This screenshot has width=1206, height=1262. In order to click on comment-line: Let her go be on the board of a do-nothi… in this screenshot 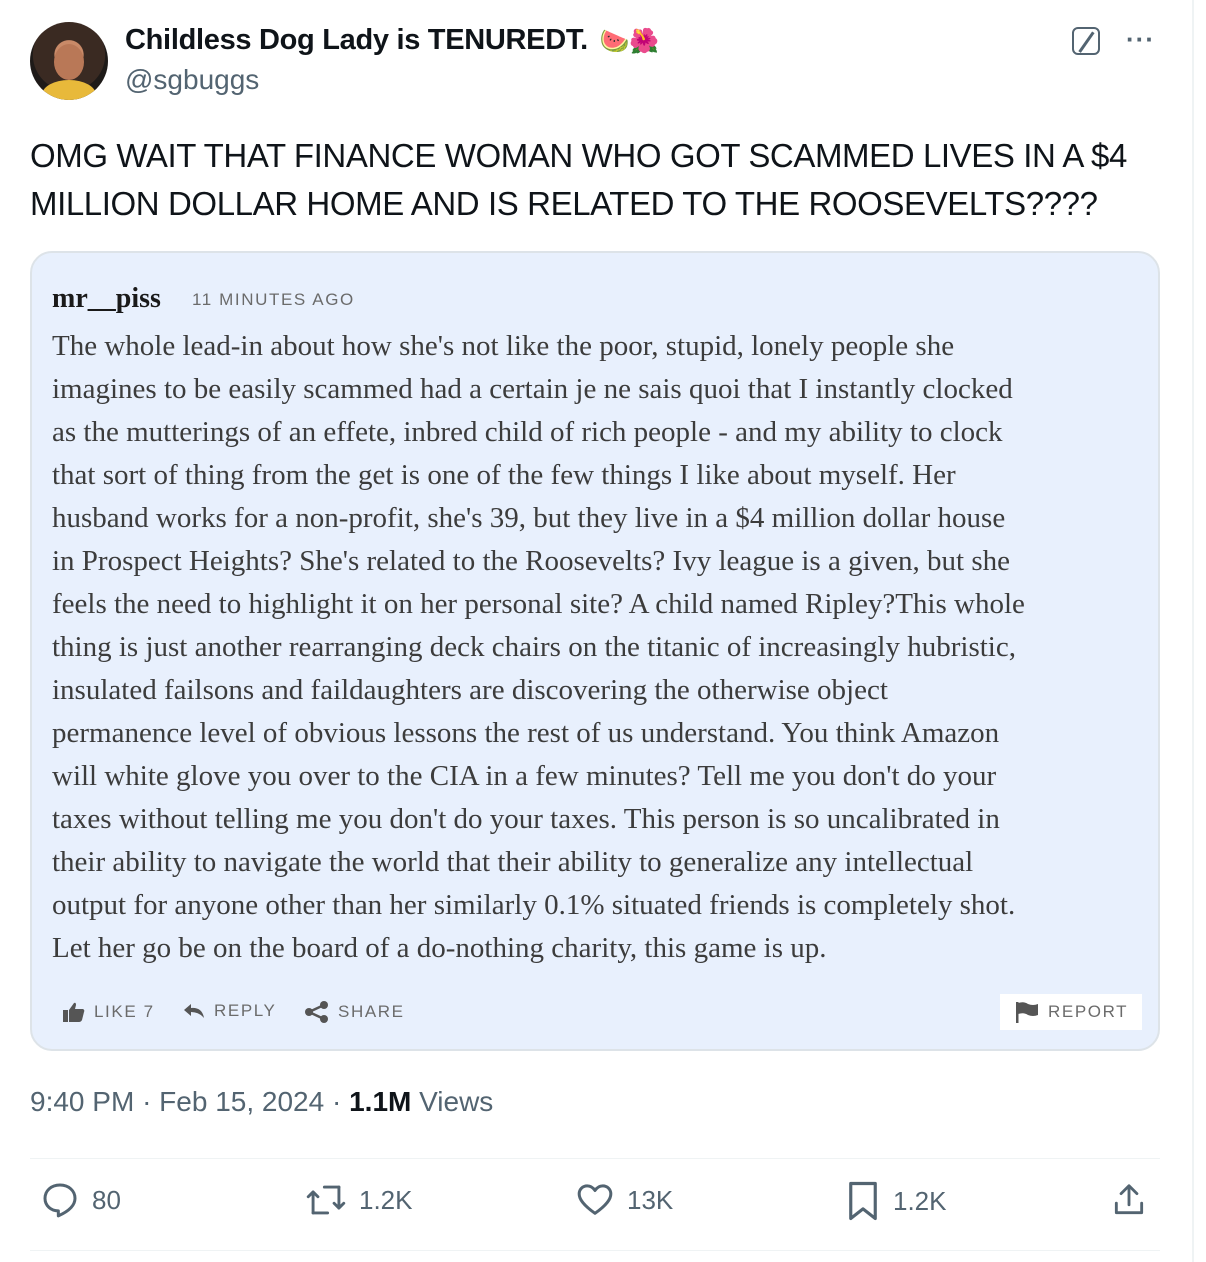, I will do `click(439, 948)`.